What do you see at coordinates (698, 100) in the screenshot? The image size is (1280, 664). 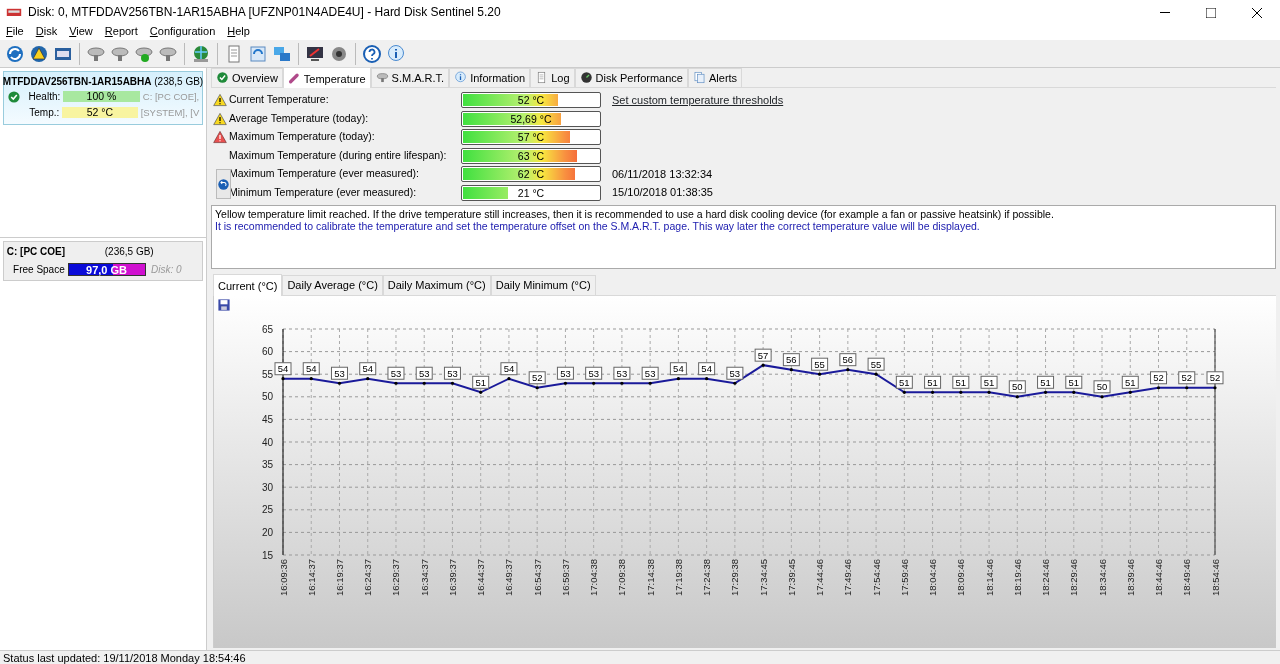 I see `thresholds-link: Set custom temperature thresholds` at bounding box center [698, 100].